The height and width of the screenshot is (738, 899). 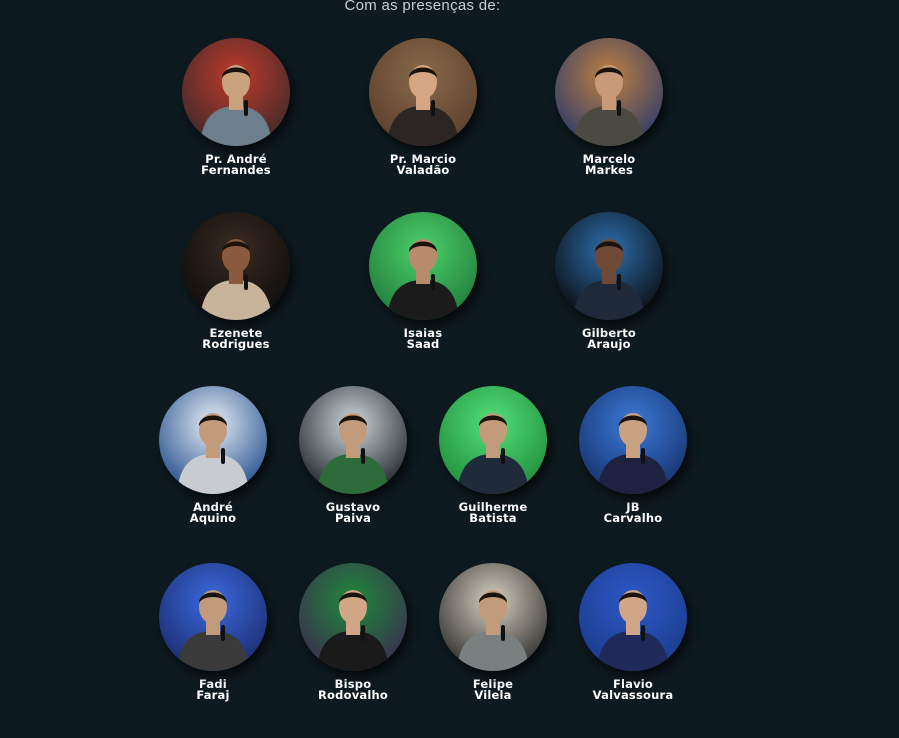 I want to click on speaker-name: Pr. Marcio Valadão, so click(x=423, y=165).